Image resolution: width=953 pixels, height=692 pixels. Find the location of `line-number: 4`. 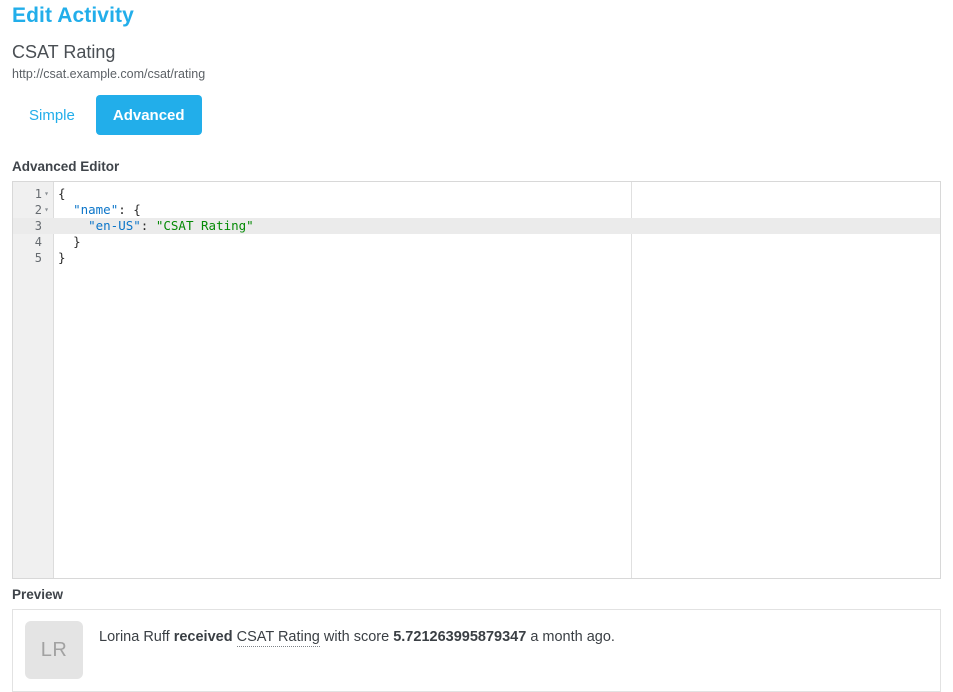

line-number: 4 is located at coordinates (38, 242).